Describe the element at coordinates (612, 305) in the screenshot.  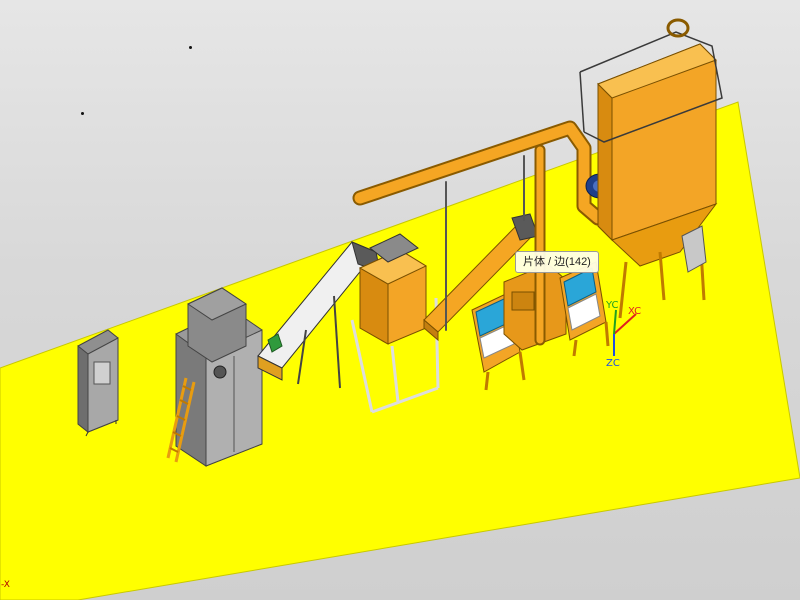
I see `axis-label-y: YC` at that location.